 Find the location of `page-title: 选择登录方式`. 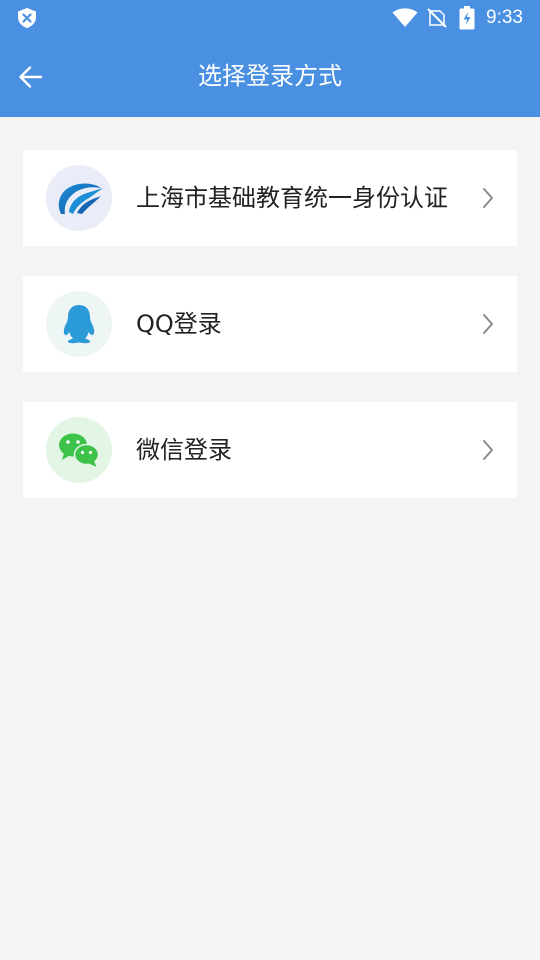

page-title: 选择登录方式 is located at coordinates (270, 76).